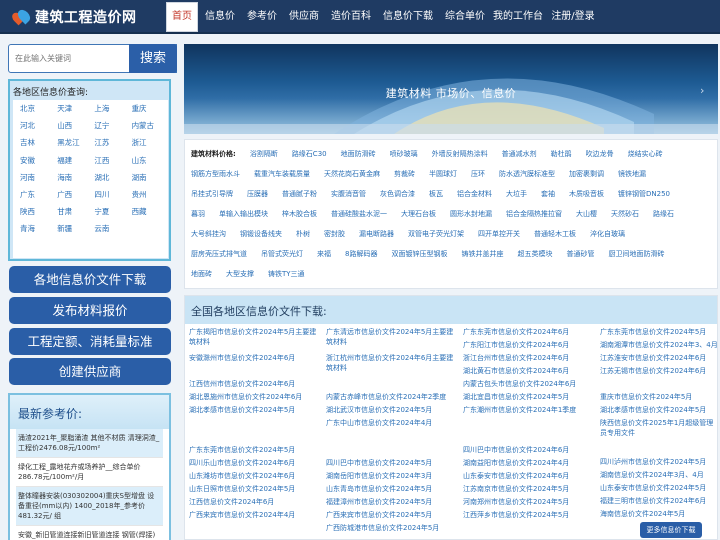 The height and width of the screenshot is (540, 720). I want to click on material-link: 暮羽, so click(198, 214).